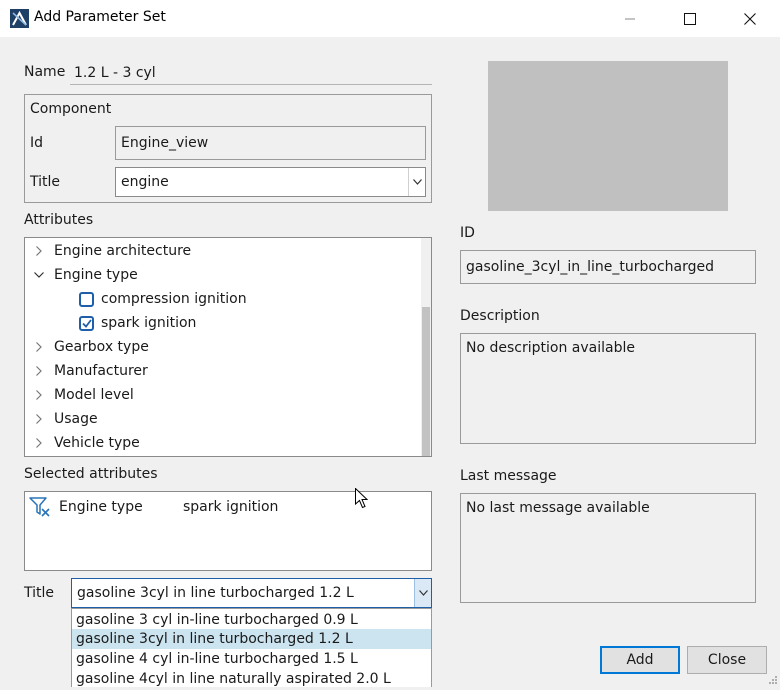 This screenshot has width=780, height=690. I want to click on tree-item-label: Model level, so click(94, 395).